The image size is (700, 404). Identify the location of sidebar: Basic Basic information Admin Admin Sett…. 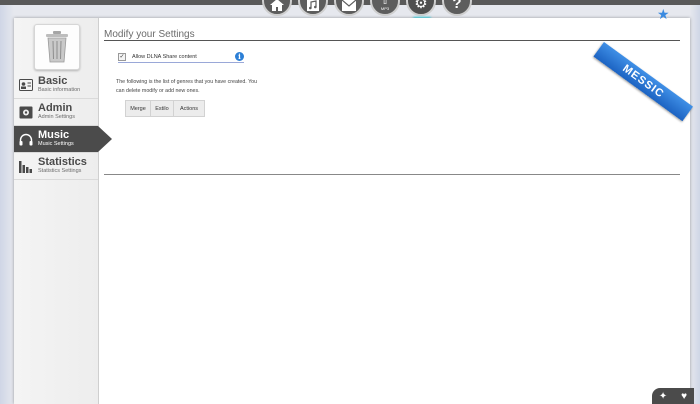
(63, 211).